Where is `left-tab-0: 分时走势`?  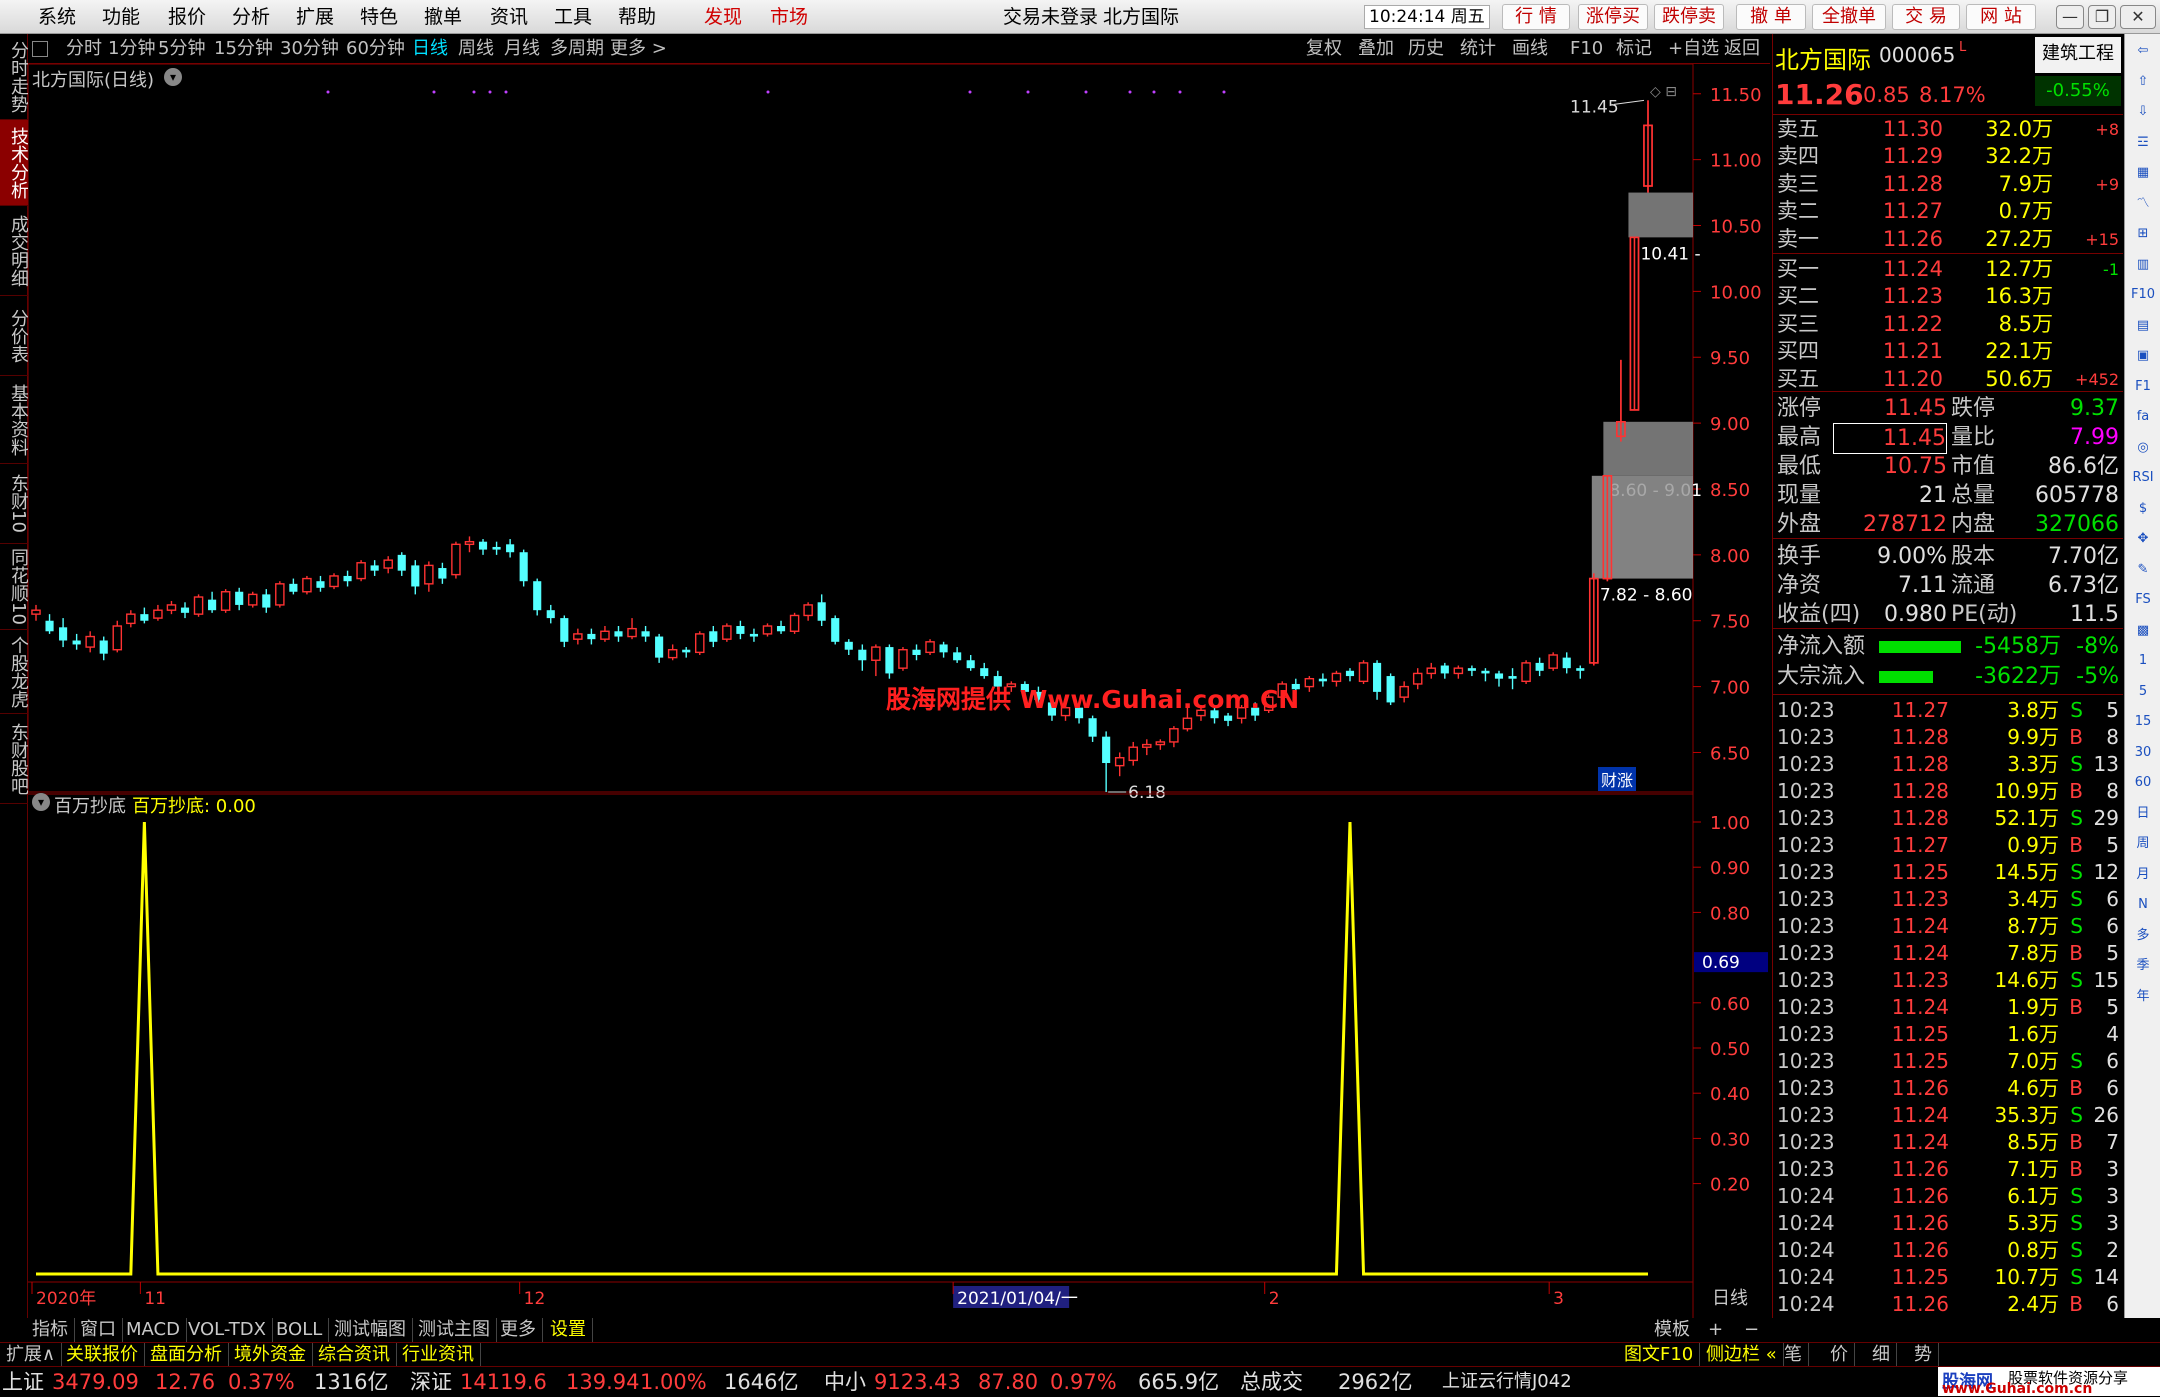 left-tab-0: 分时走势 is located at coordinates (14, 77).